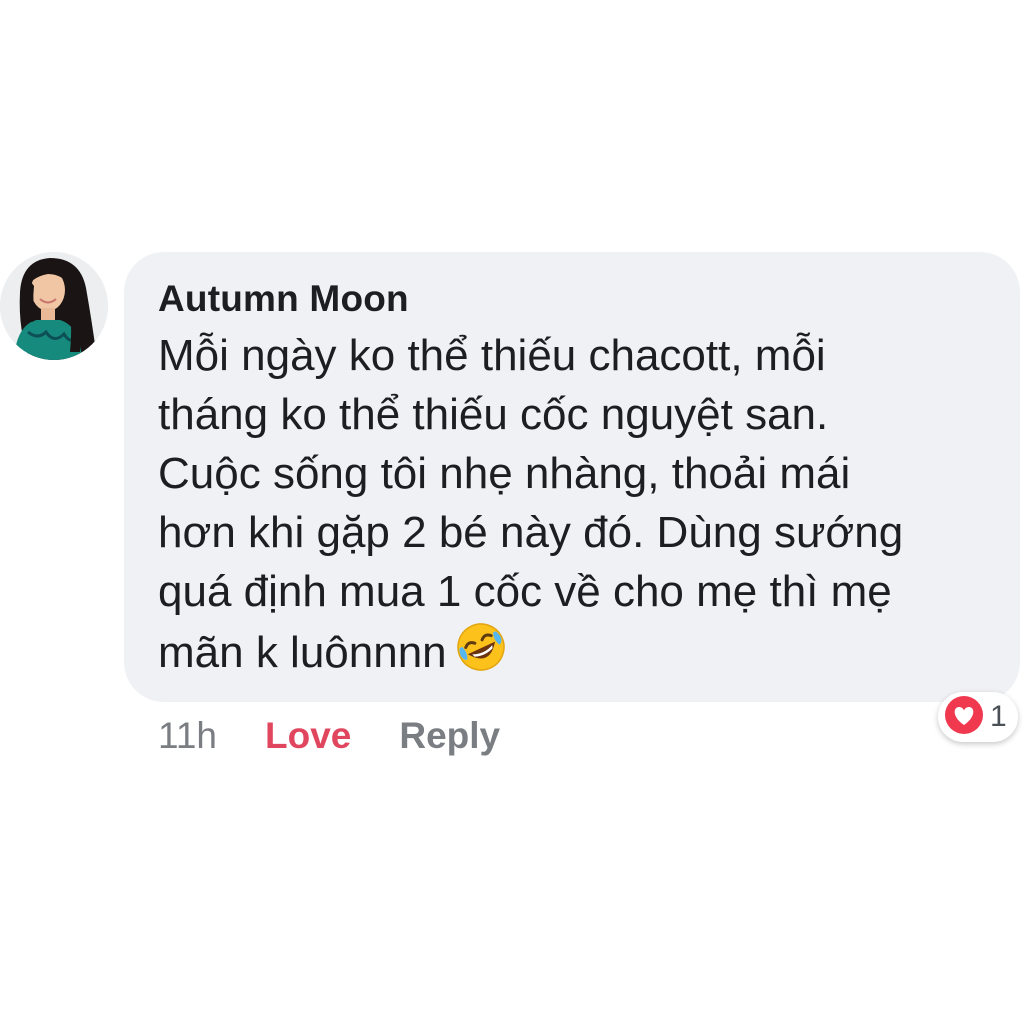 The height and width of the screenshot is (1024, 1024). Describe the element at coordinates (493, 414) in the screenshot. I see `comment-line: tháng ko thể thiếu cốc nguyệt san.` at that location.